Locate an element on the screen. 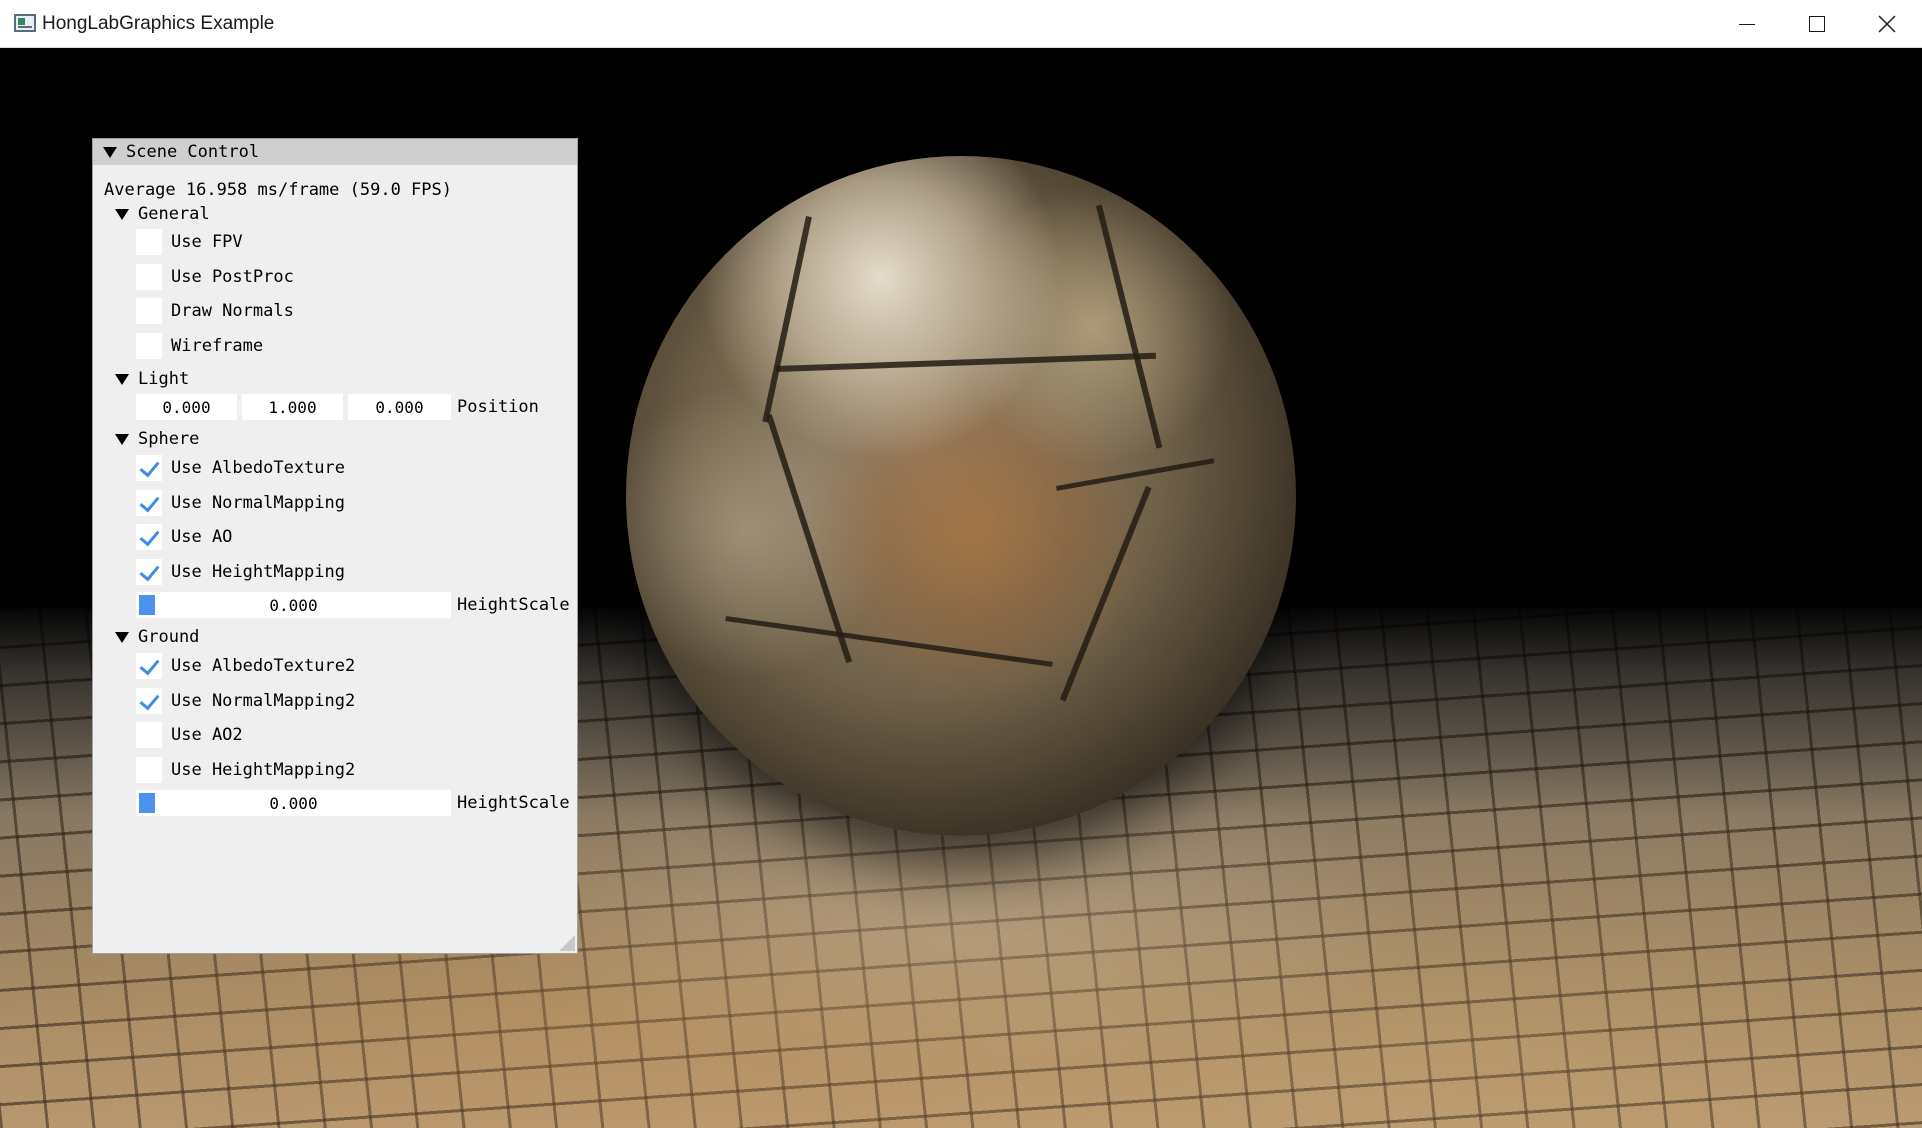 The width and height of the screenshot is (1922, 1128). use-fpv-checkbox is located at coordinates (149, 242).